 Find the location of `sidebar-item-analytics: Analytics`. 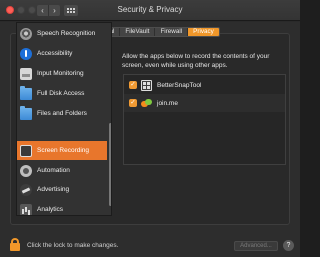

sidebar-item-analytics: Analytics is located at coordinates (62, 207).